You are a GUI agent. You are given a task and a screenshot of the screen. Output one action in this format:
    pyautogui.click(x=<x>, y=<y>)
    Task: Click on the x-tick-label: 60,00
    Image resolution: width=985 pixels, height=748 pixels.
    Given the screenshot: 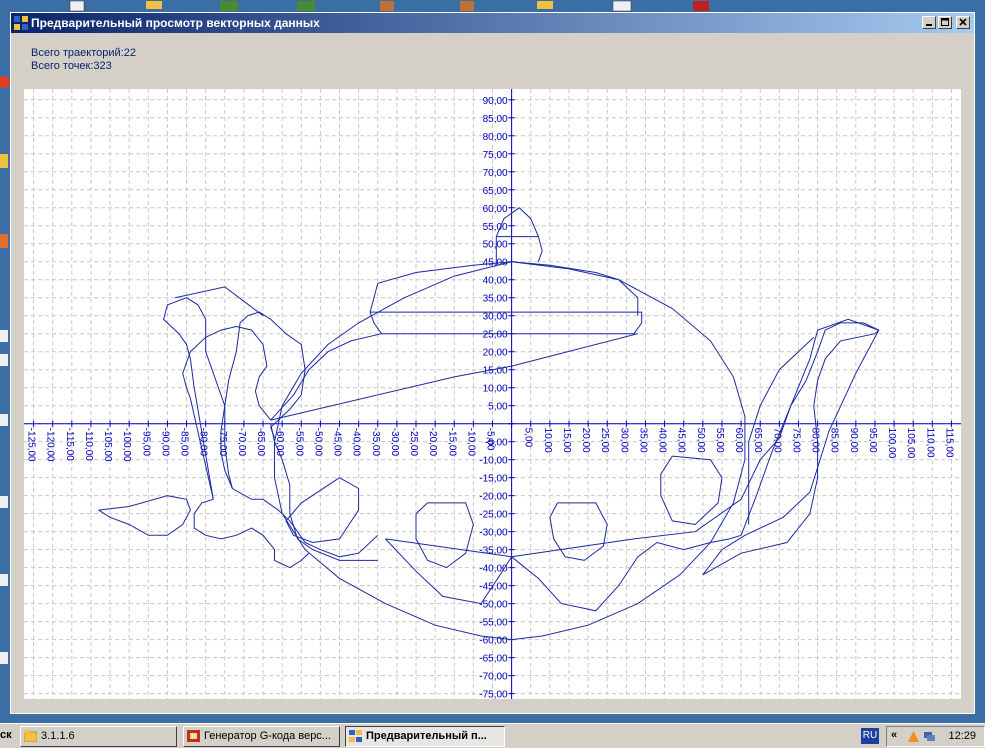 What is the action you would take?
    pyautogui.click(x=738, y=440)
    